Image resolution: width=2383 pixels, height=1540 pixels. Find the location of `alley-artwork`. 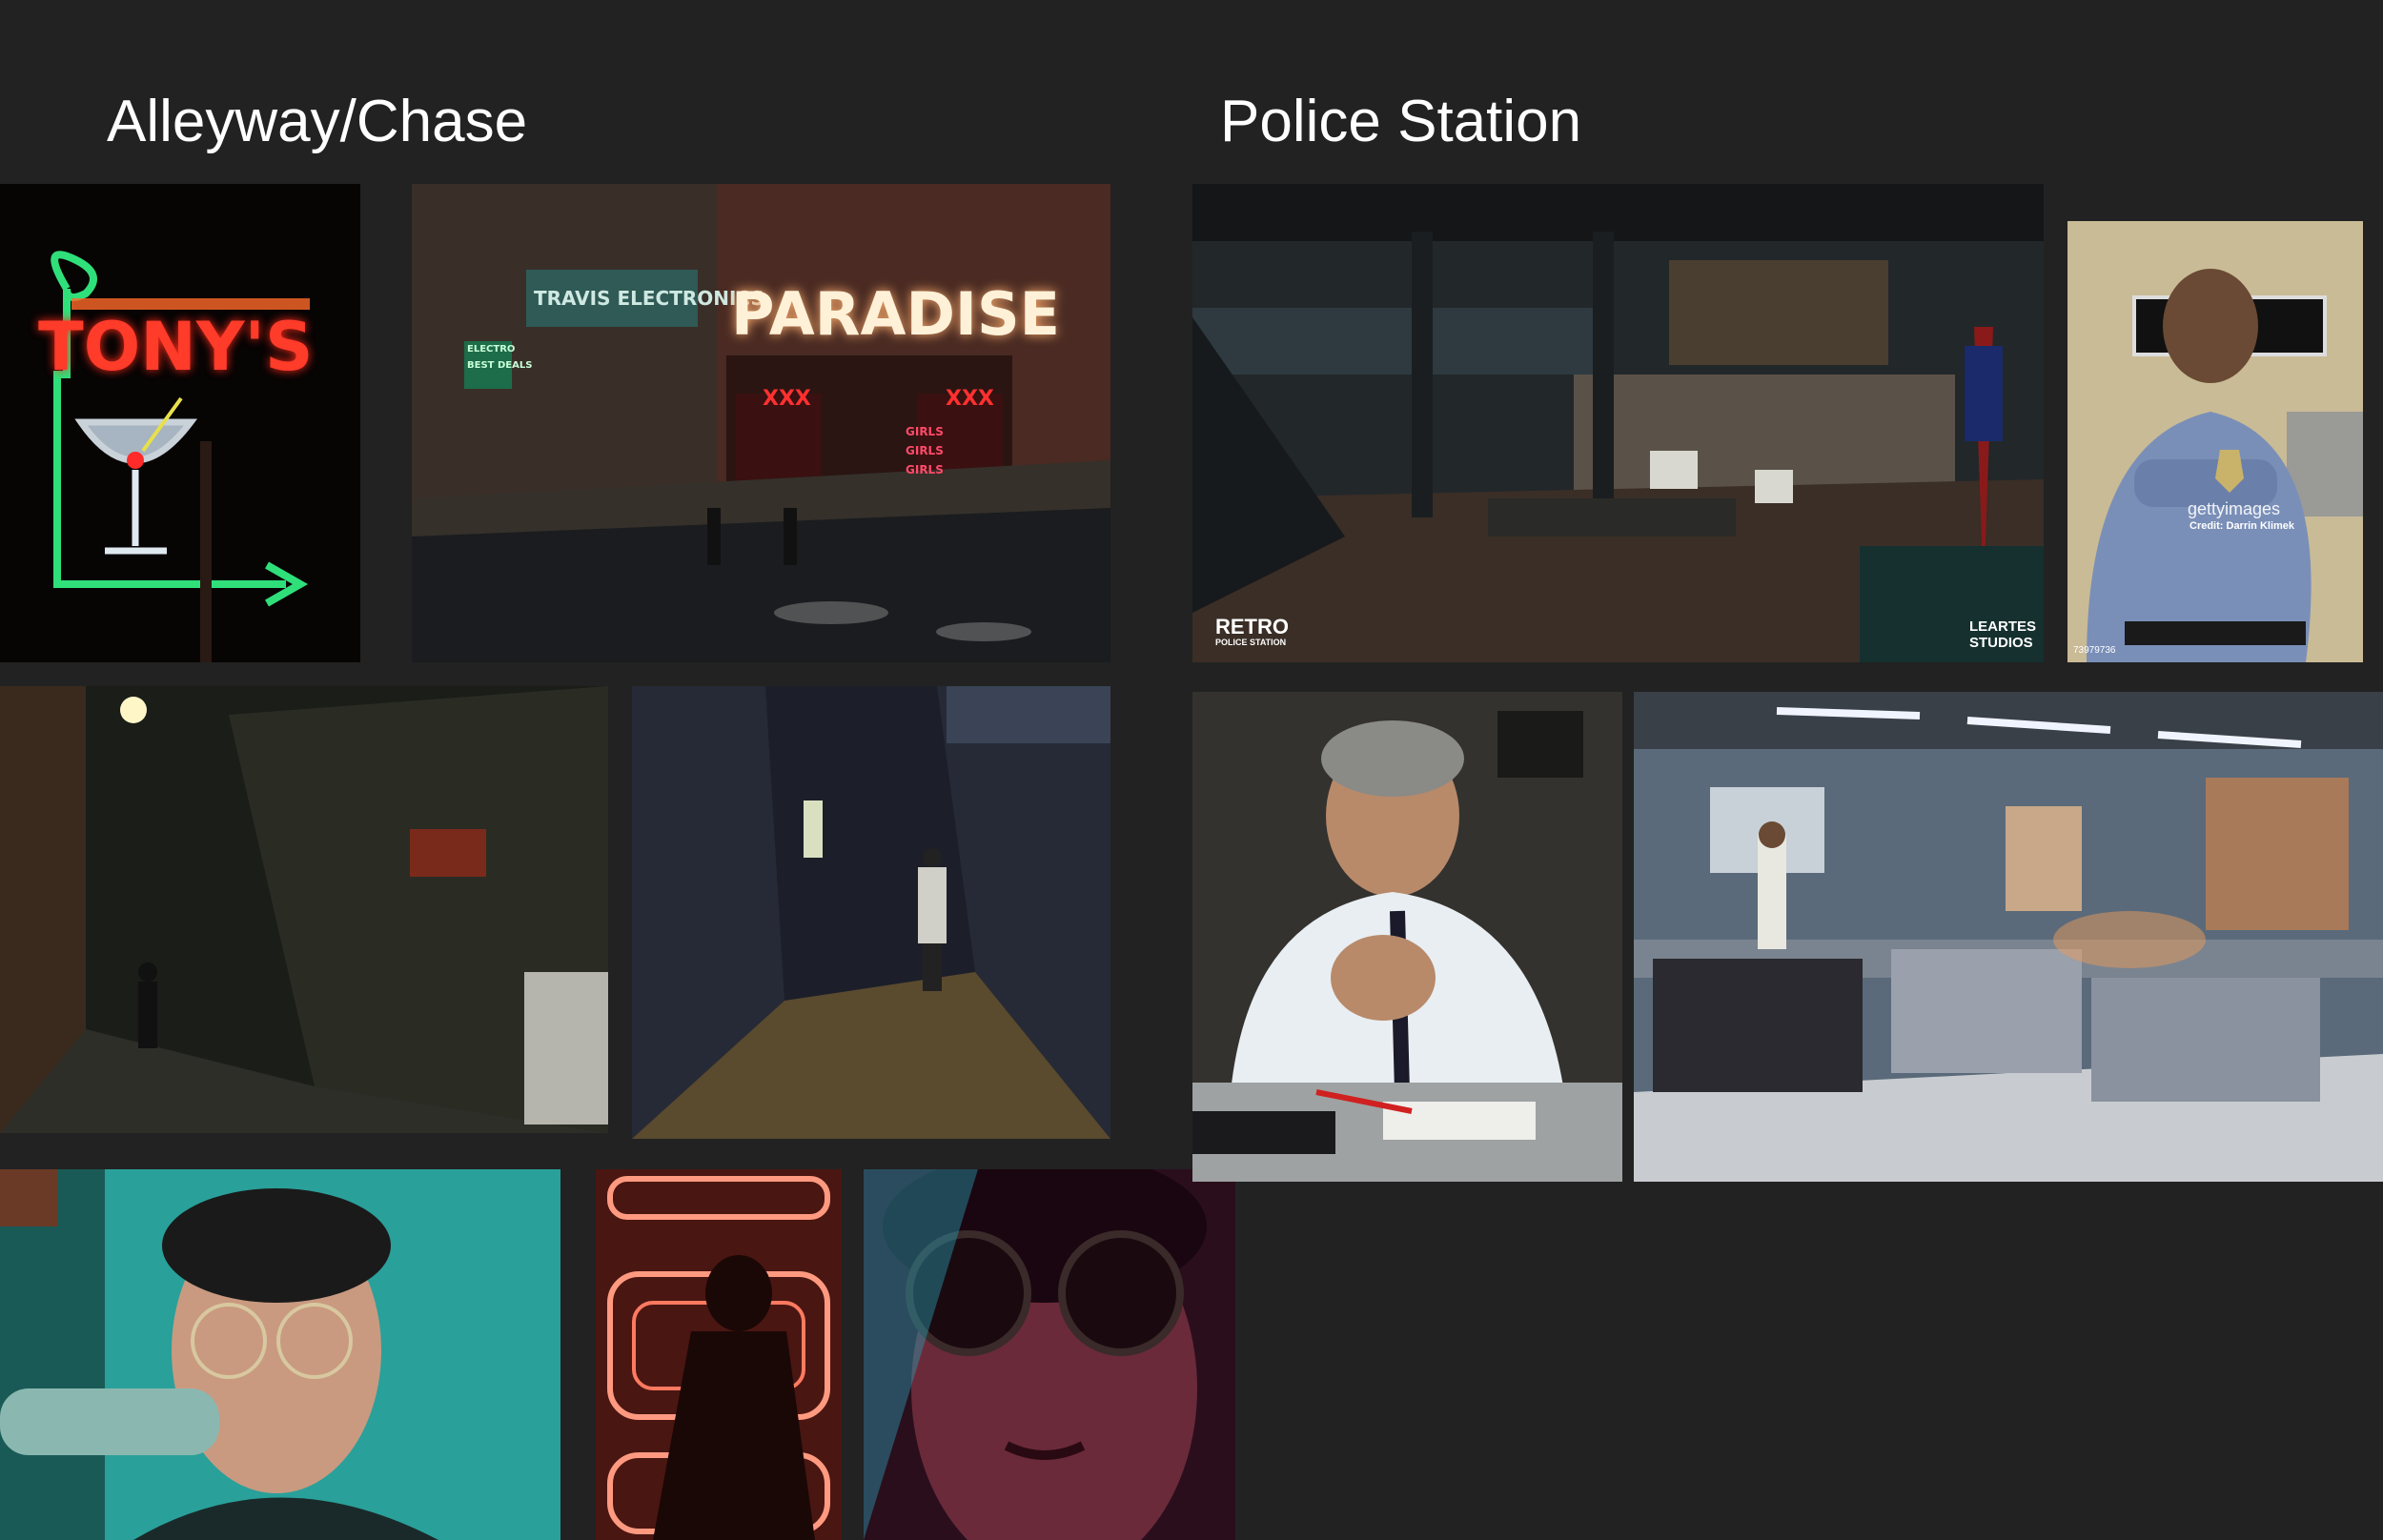

alley-artwork is located at coordinates (304, 909).